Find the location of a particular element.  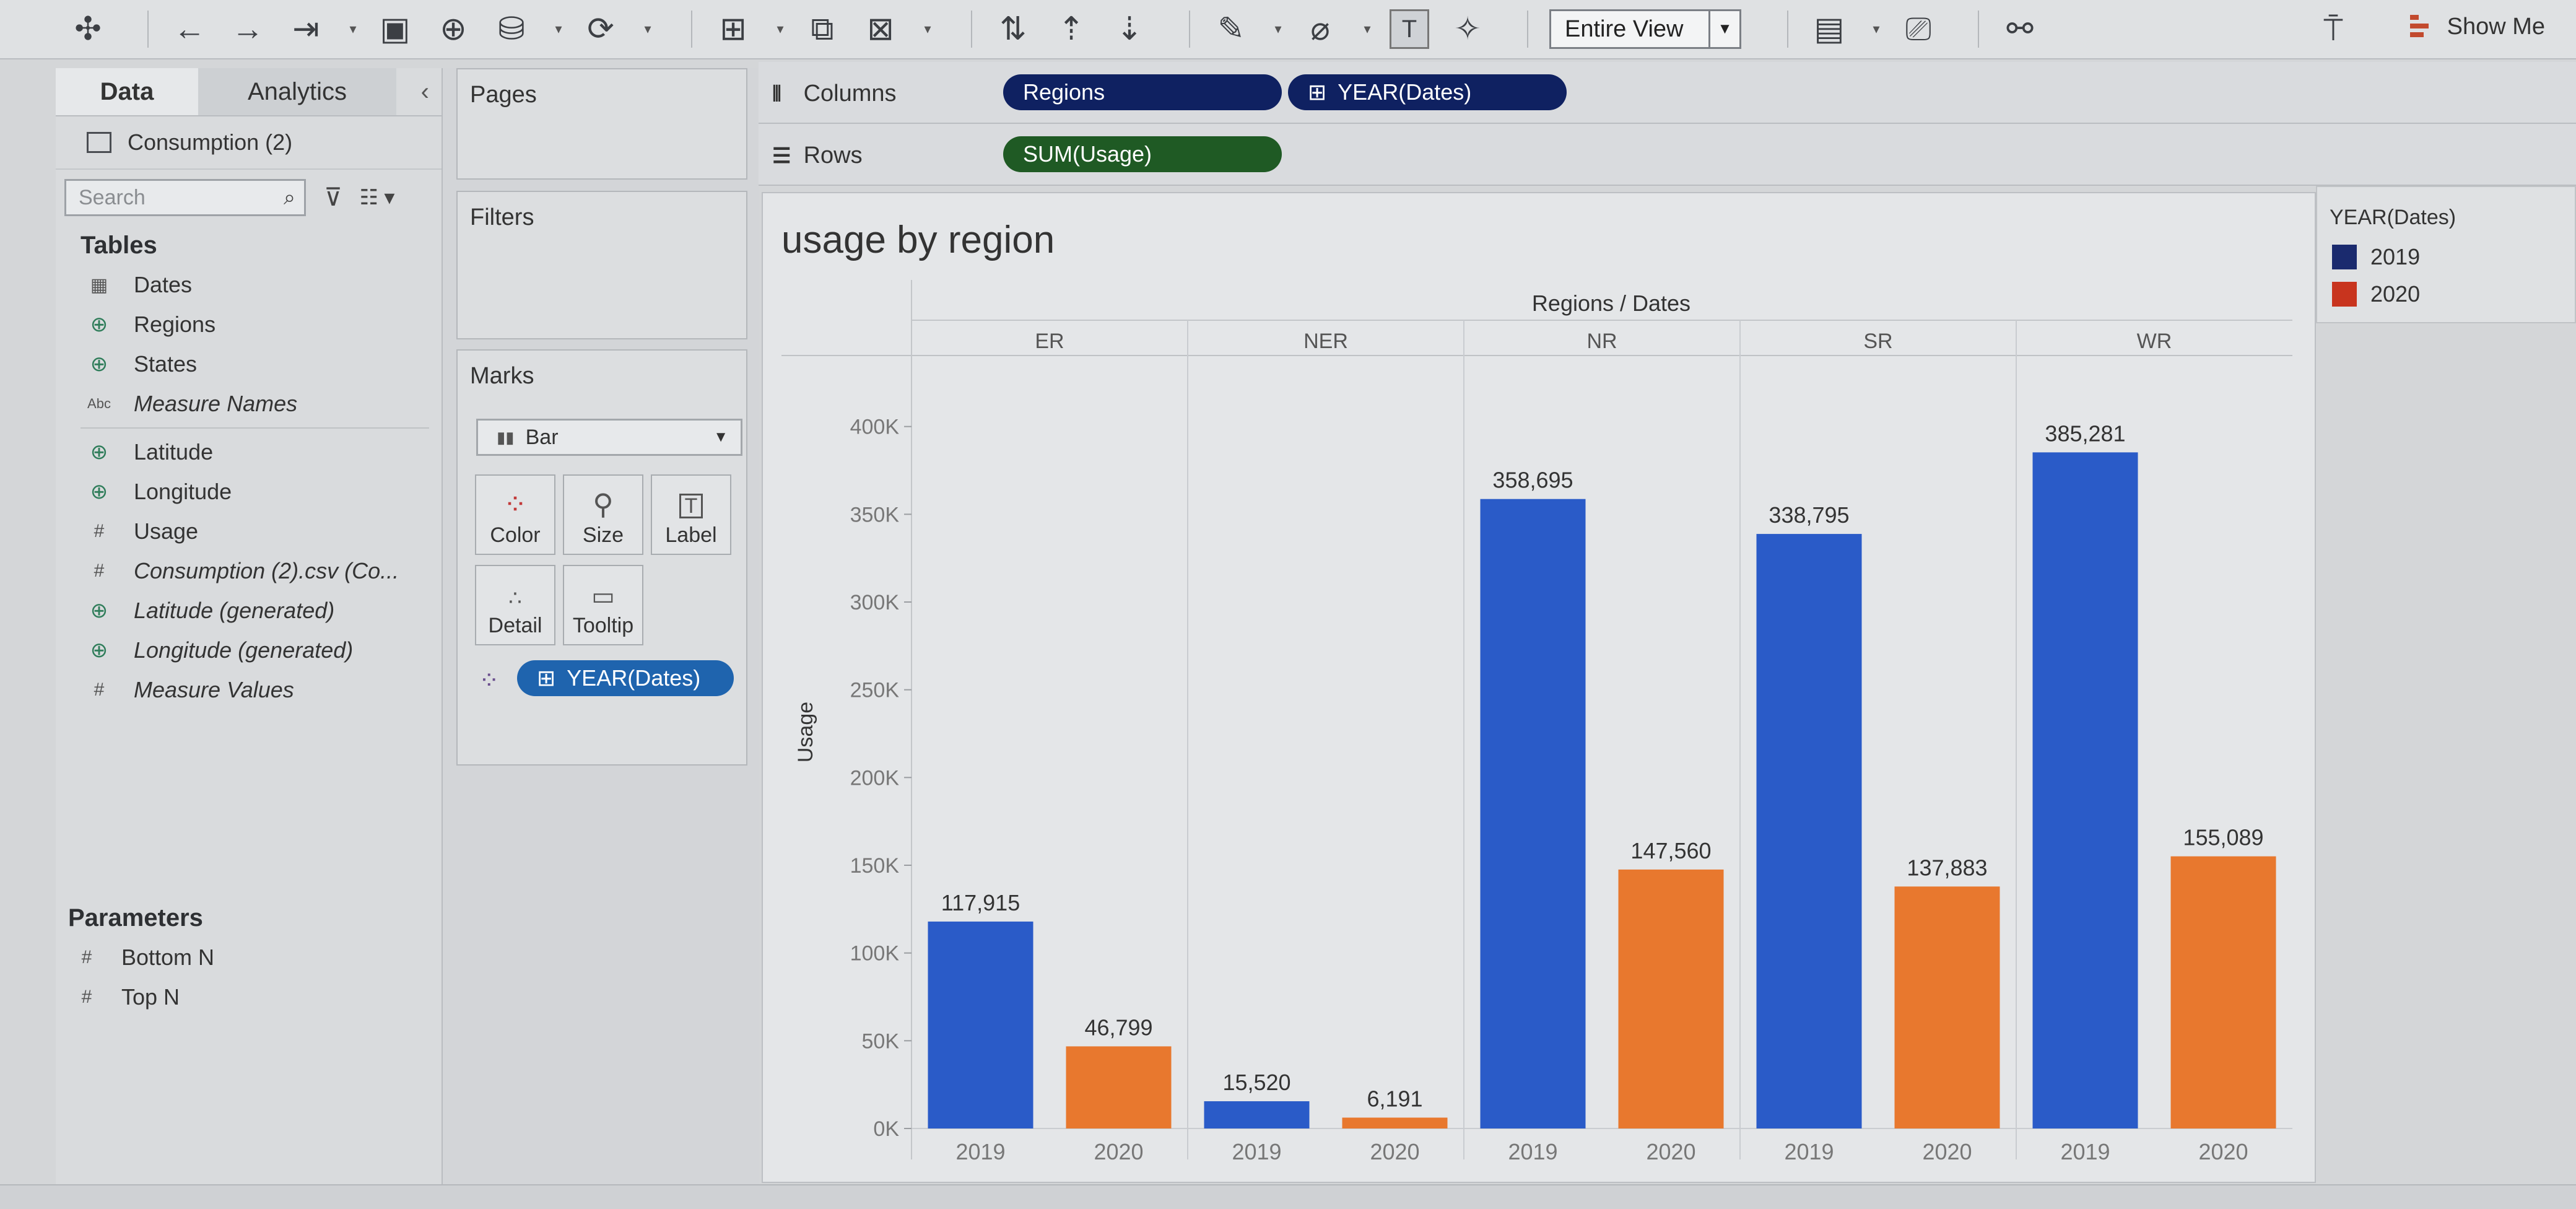

sum-usage-pill: SUM(Usage) is located at coordinates (1142, 154).